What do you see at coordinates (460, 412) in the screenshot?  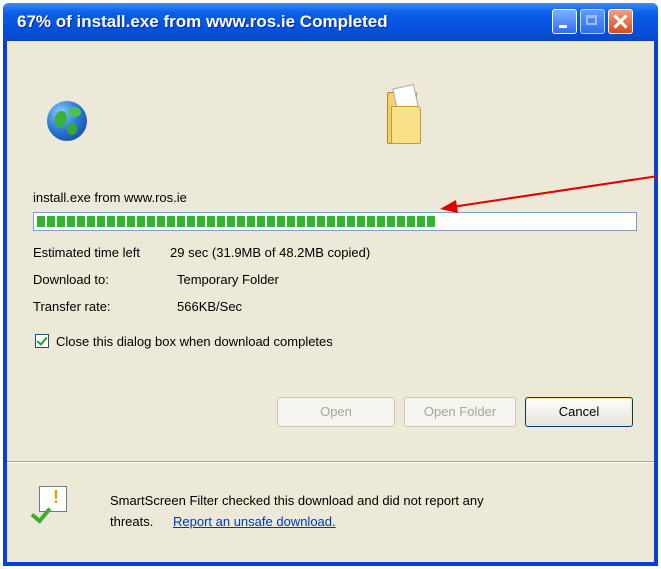 I see `open-folder-button: Open Folder` at bounding box center [460, 412].